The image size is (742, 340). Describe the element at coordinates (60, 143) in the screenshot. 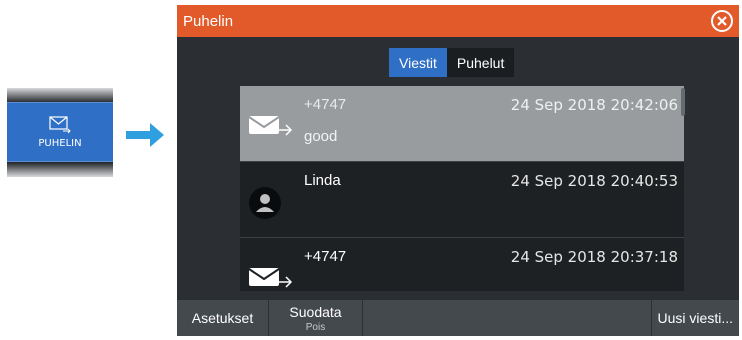

I see `phone-app-tile-label: PUHELIN` at that location.